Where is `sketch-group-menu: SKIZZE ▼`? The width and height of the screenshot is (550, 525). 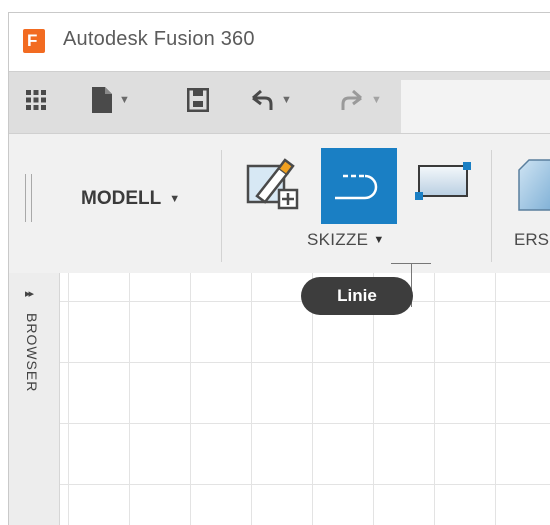 sketch-group-menu: SKIZZE ▼ is located at coordinates (346, 240).